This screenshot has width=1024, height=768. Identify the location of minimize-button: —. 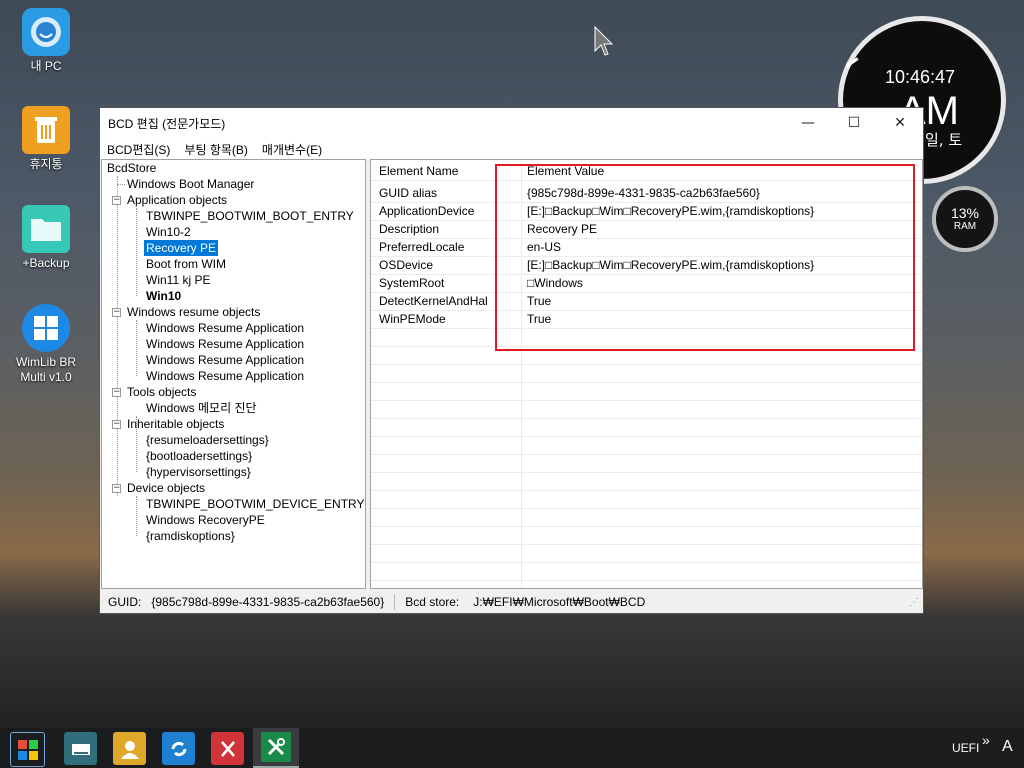
(808, 123).